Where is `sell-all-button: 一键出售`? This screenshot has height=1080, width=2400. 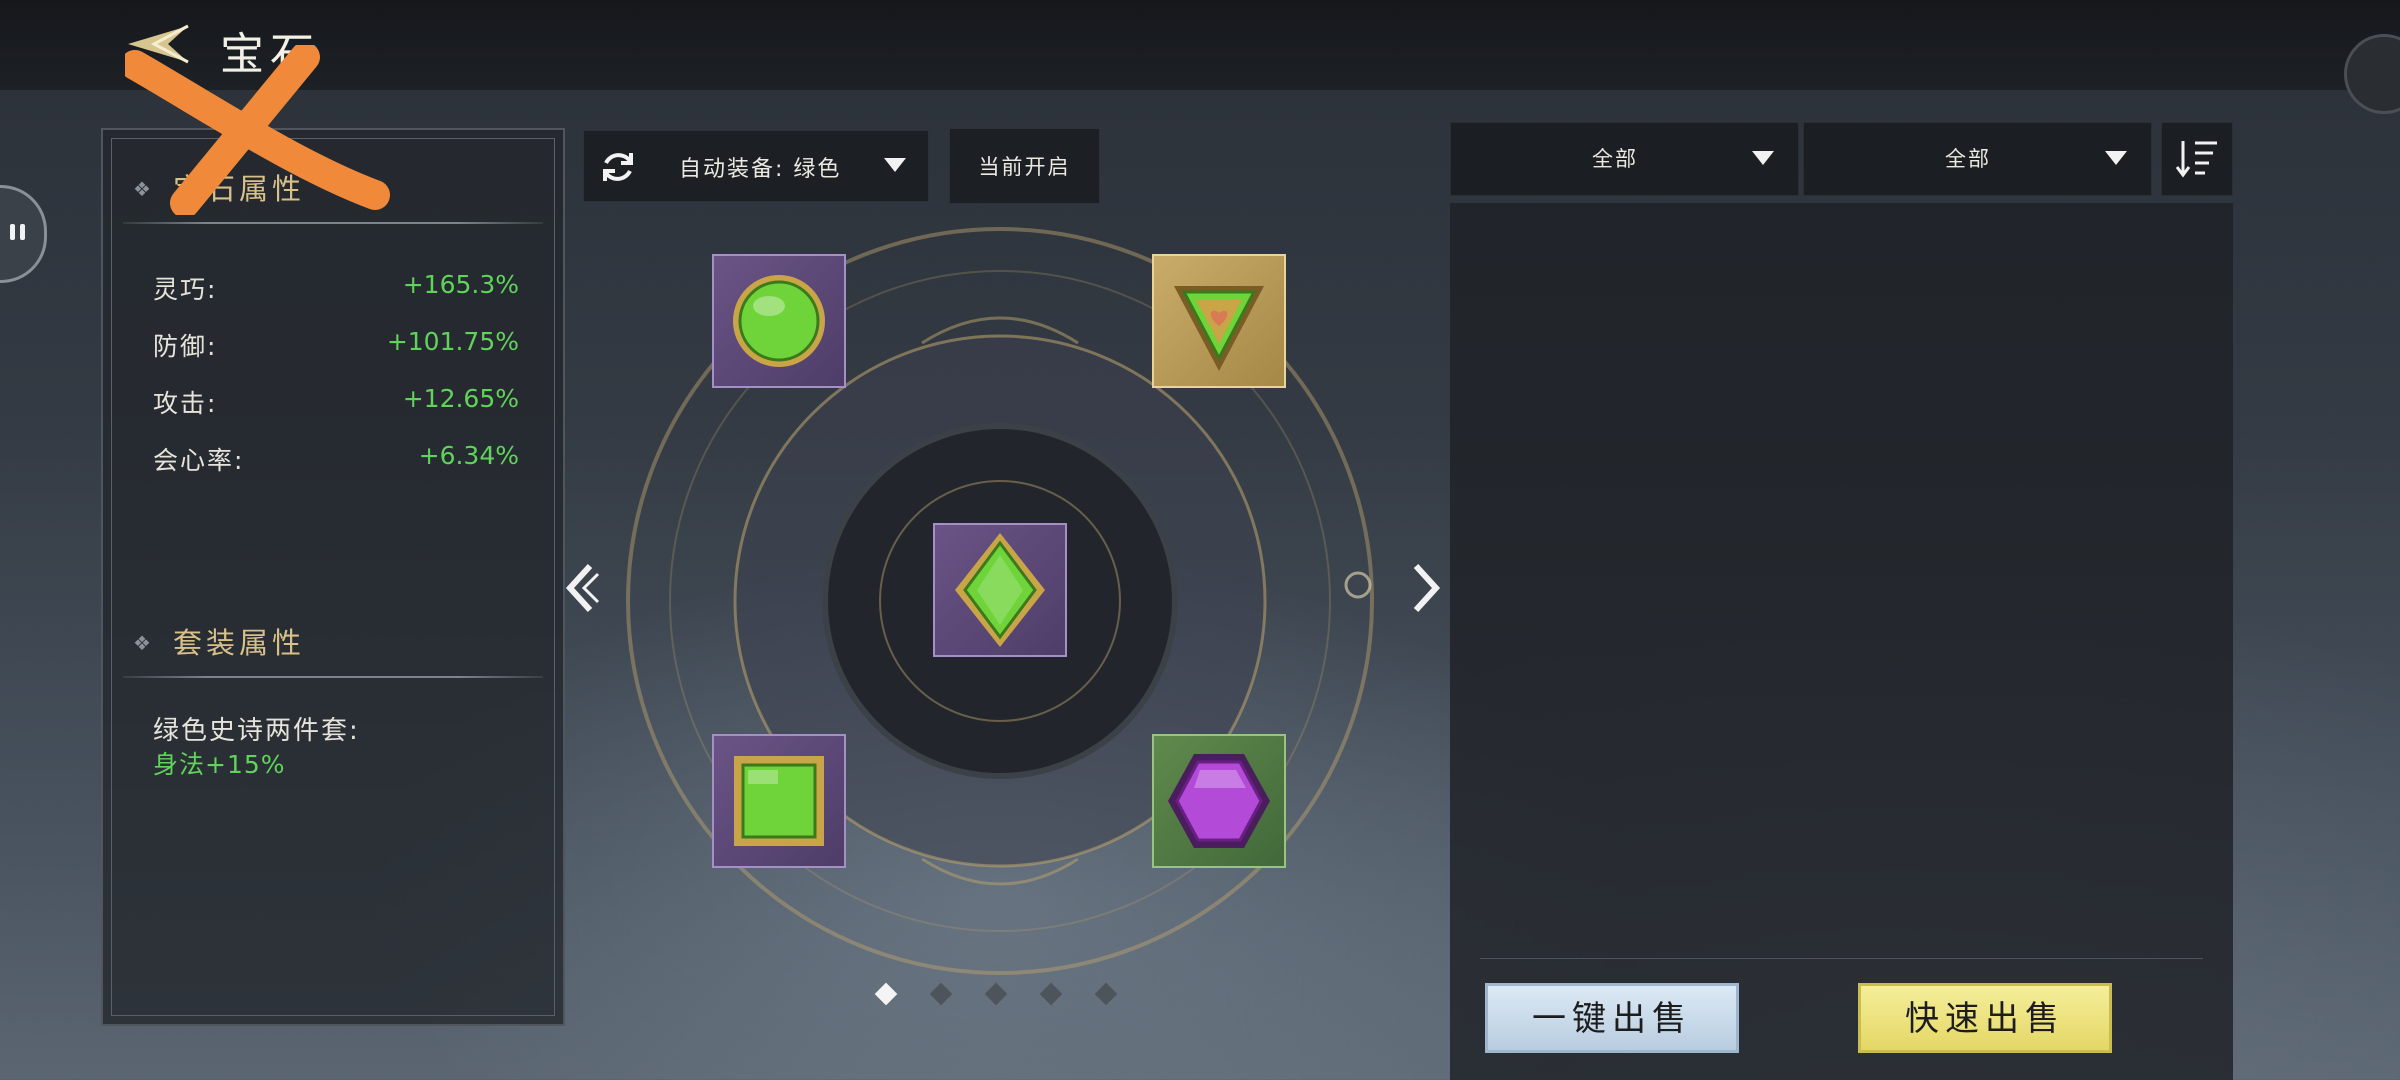 sell-all-button: 一键出售 is located at coordinates (1612, 1018).